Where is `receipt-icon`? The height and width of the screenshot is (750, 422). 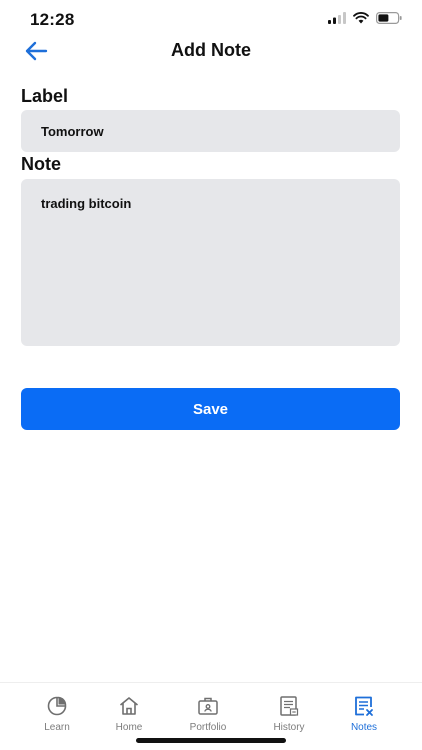
receipt-icon is located at coordinates (289, 706).